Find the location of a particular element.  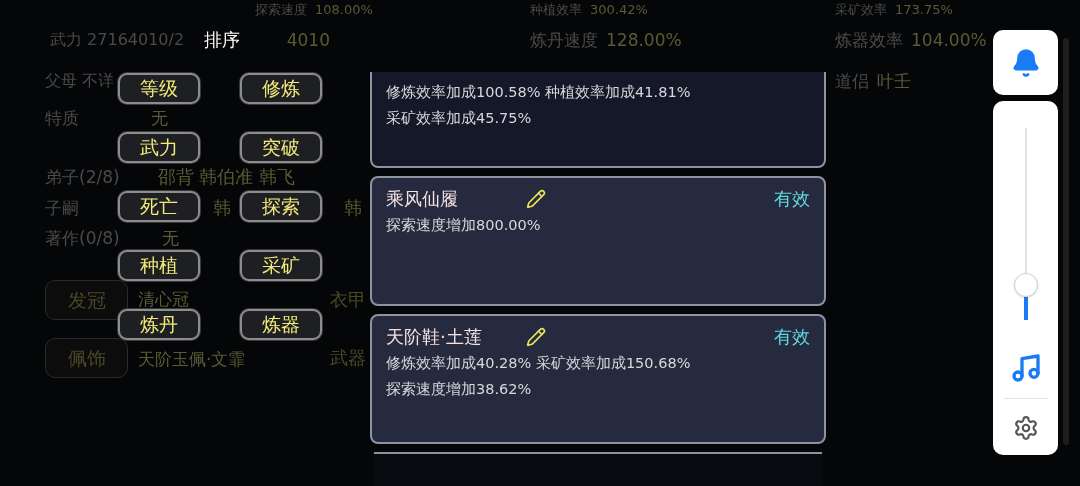

effect-text: 采矿效率加成45.75% is located at coordinates (459, 118).